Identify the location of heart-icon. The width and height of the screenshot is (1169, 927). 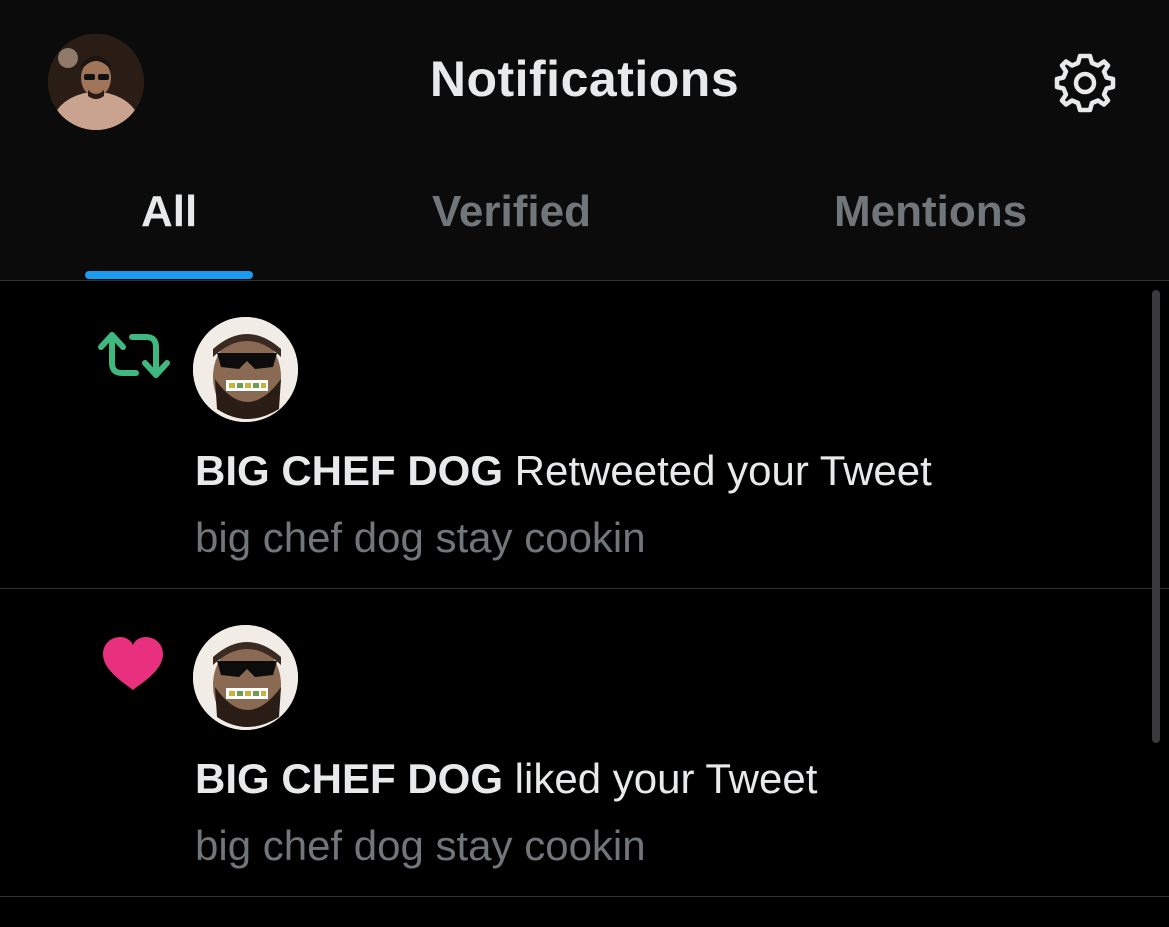
(133, 663).